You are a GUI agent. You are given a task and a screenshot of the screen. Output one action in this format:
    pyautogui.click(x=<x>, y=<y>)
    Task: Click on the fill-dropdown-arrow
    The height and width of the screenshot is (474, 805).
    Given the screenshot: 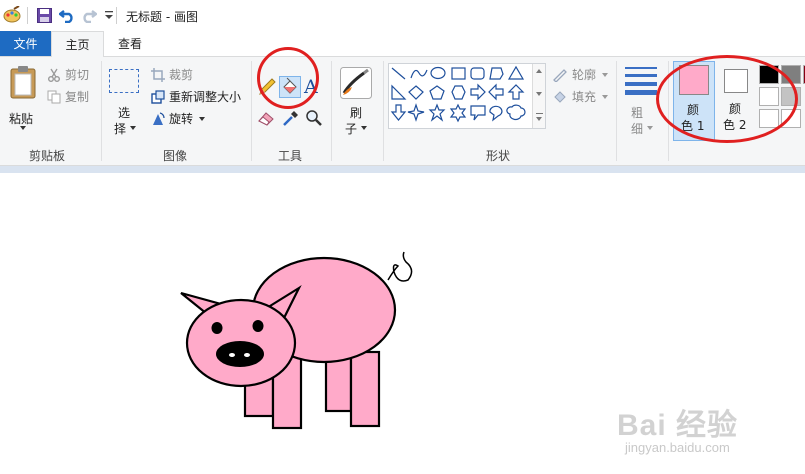 What is the action you would take?
    pyautogui.click(x=605, y=96)
    